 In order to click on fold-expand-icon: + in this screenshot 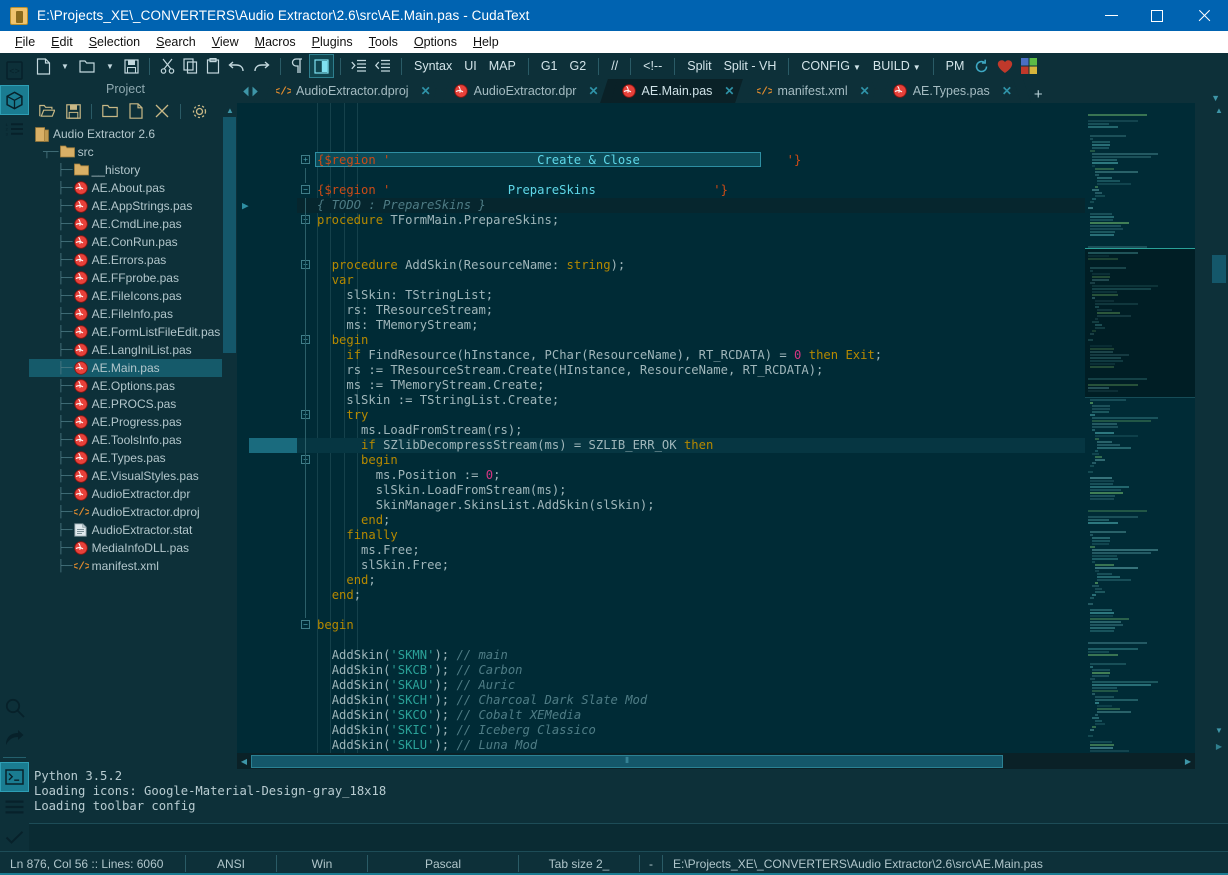, I will do `click(305, 159)`.